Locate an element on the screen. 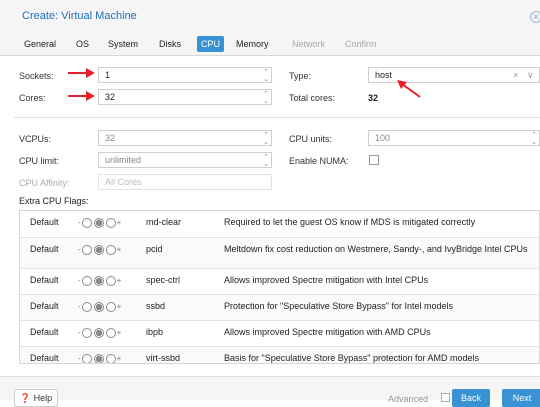 This screenshot has height=407, width=540. sockets-value: 1 is located at coordinates (108, 75).